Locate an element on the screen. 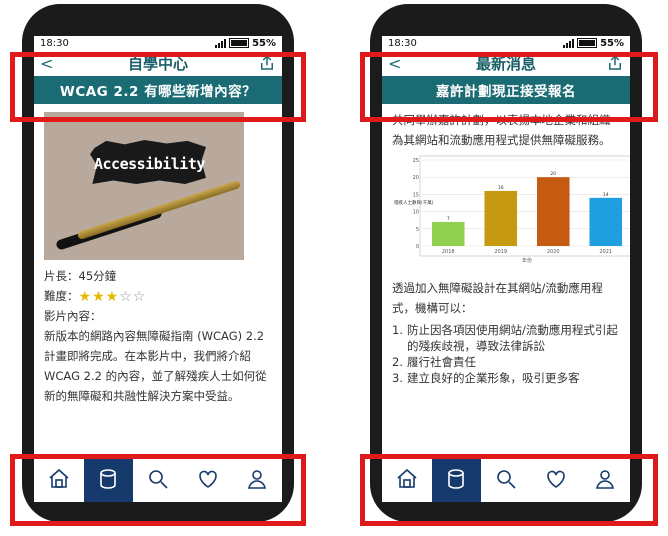  content-label: 影片內容： is located at coordinates (73, 316).